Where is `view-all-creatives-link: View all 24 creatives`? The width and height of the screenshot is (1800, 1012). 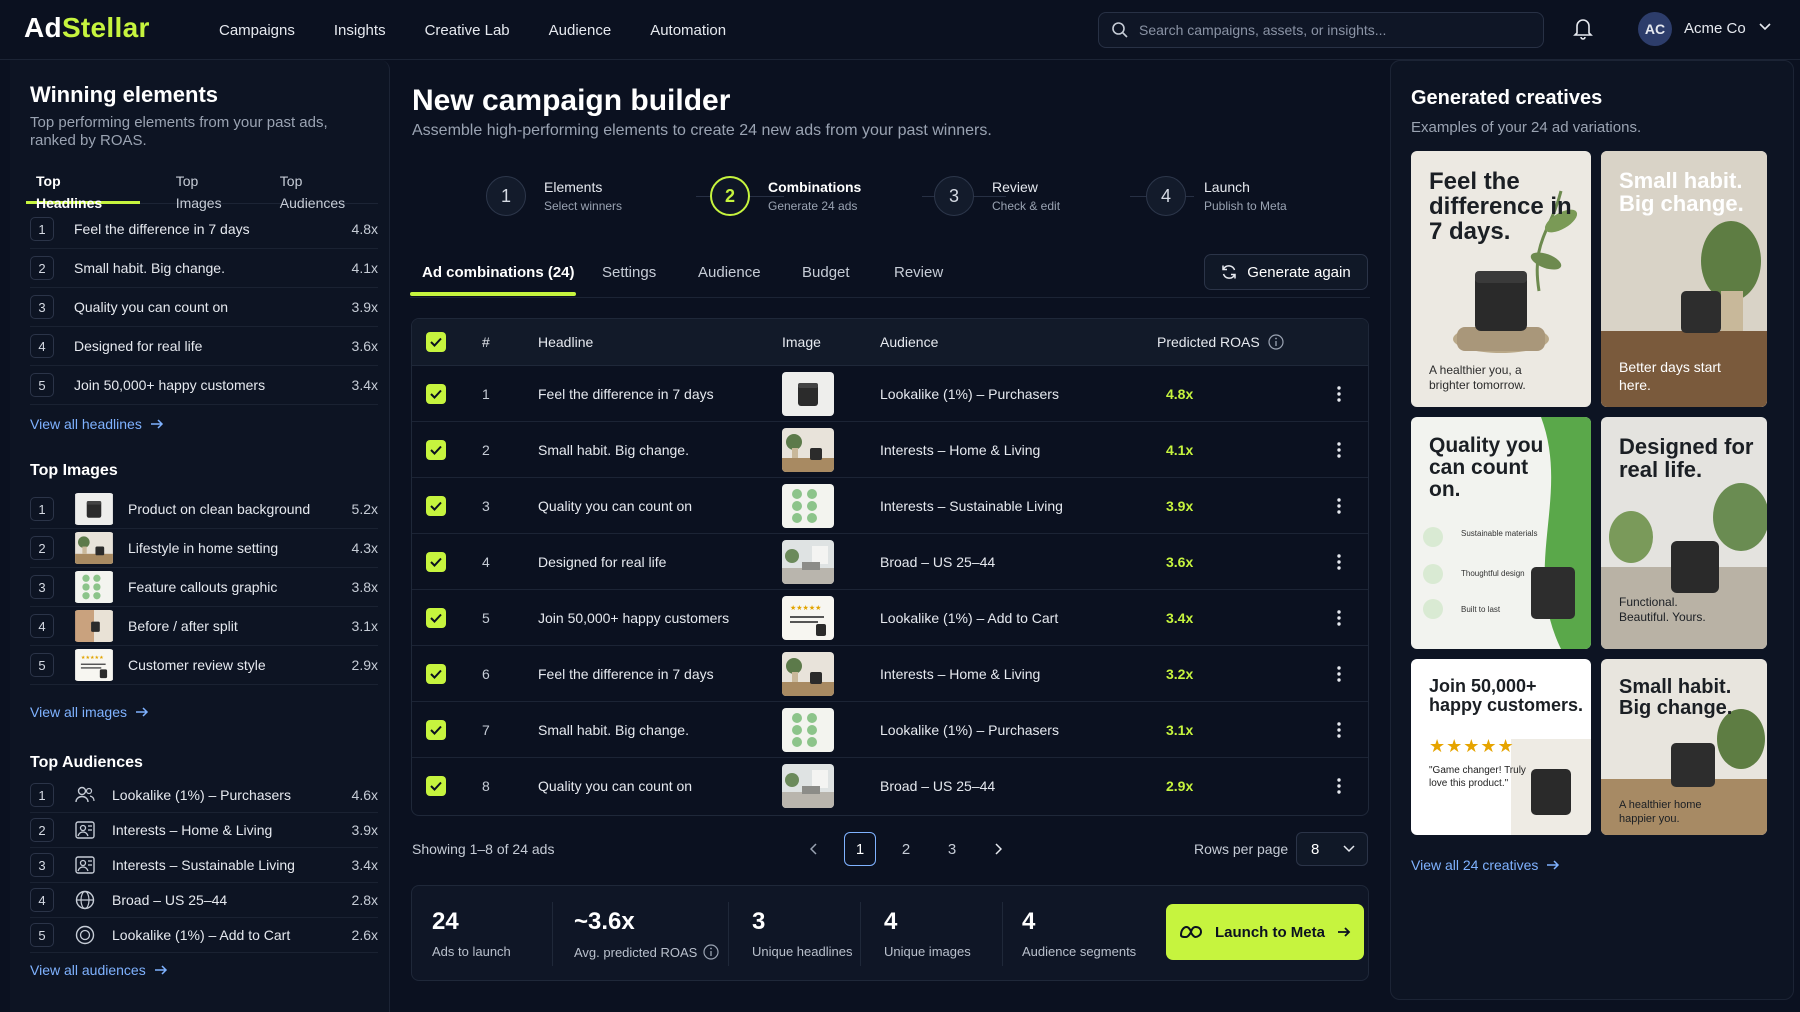 view-all-creatives-link: View all 24 creatives is located at coordinates (1485, 865).